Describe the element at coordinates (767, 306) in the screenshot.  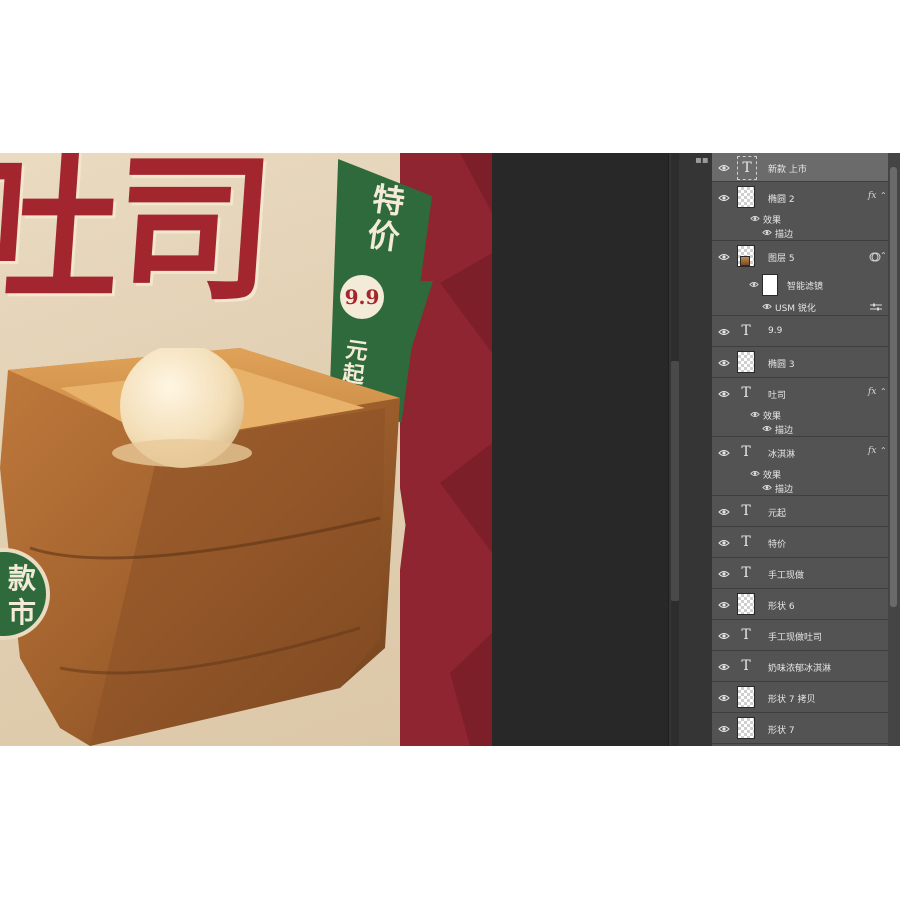
I see `filter-eye-icon` at that location.